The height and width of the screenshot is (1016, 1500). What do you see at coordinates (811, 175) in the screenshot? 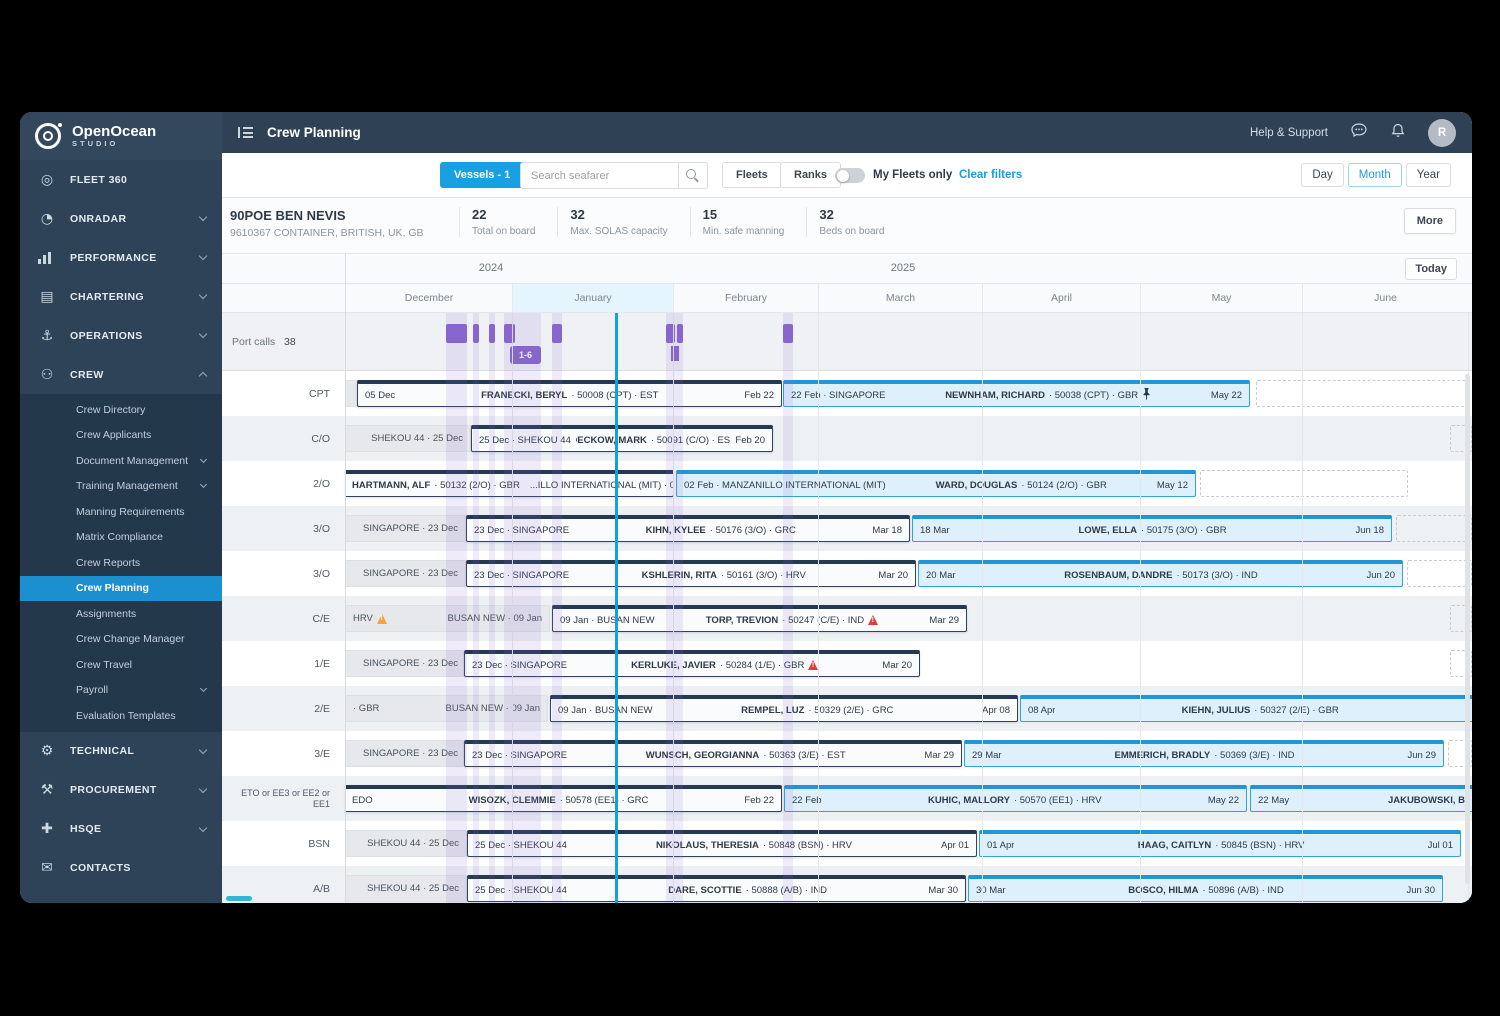
I see `ranks-filter-button: Ranks` at bounding box center [811, 175].